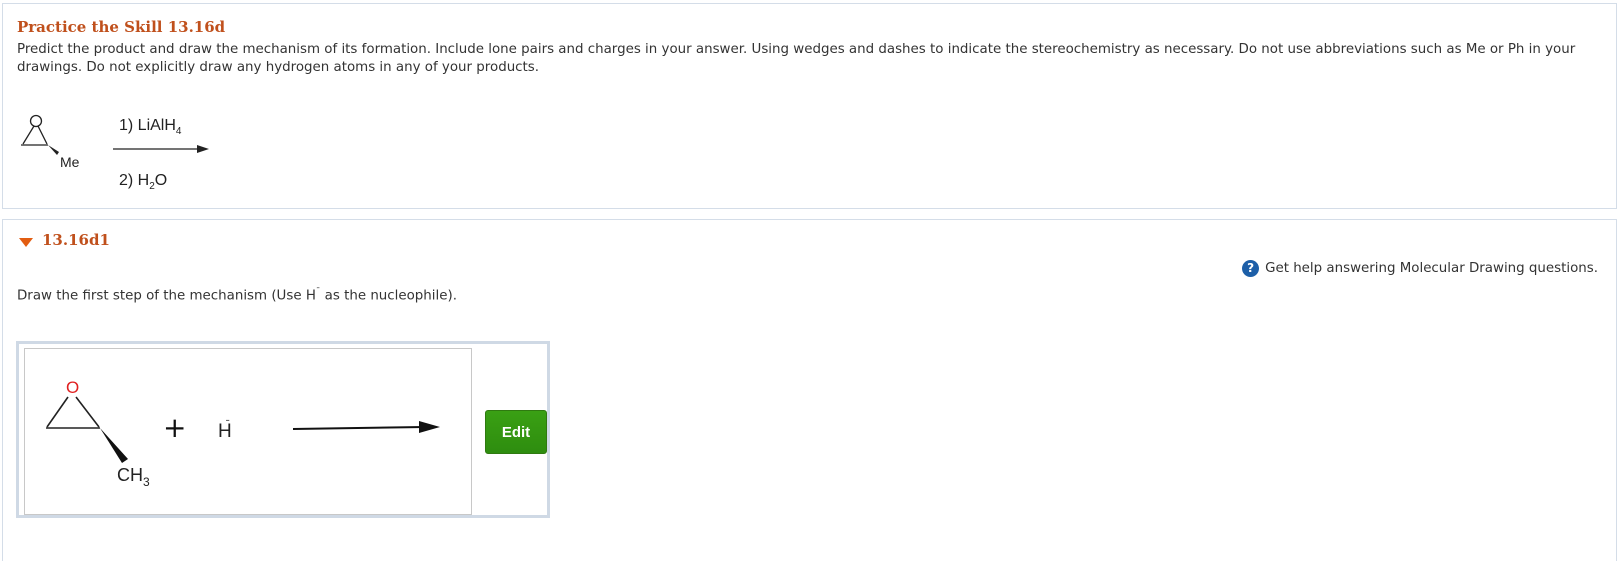  I want to click on methyl-label: Me, so click(70, 162).